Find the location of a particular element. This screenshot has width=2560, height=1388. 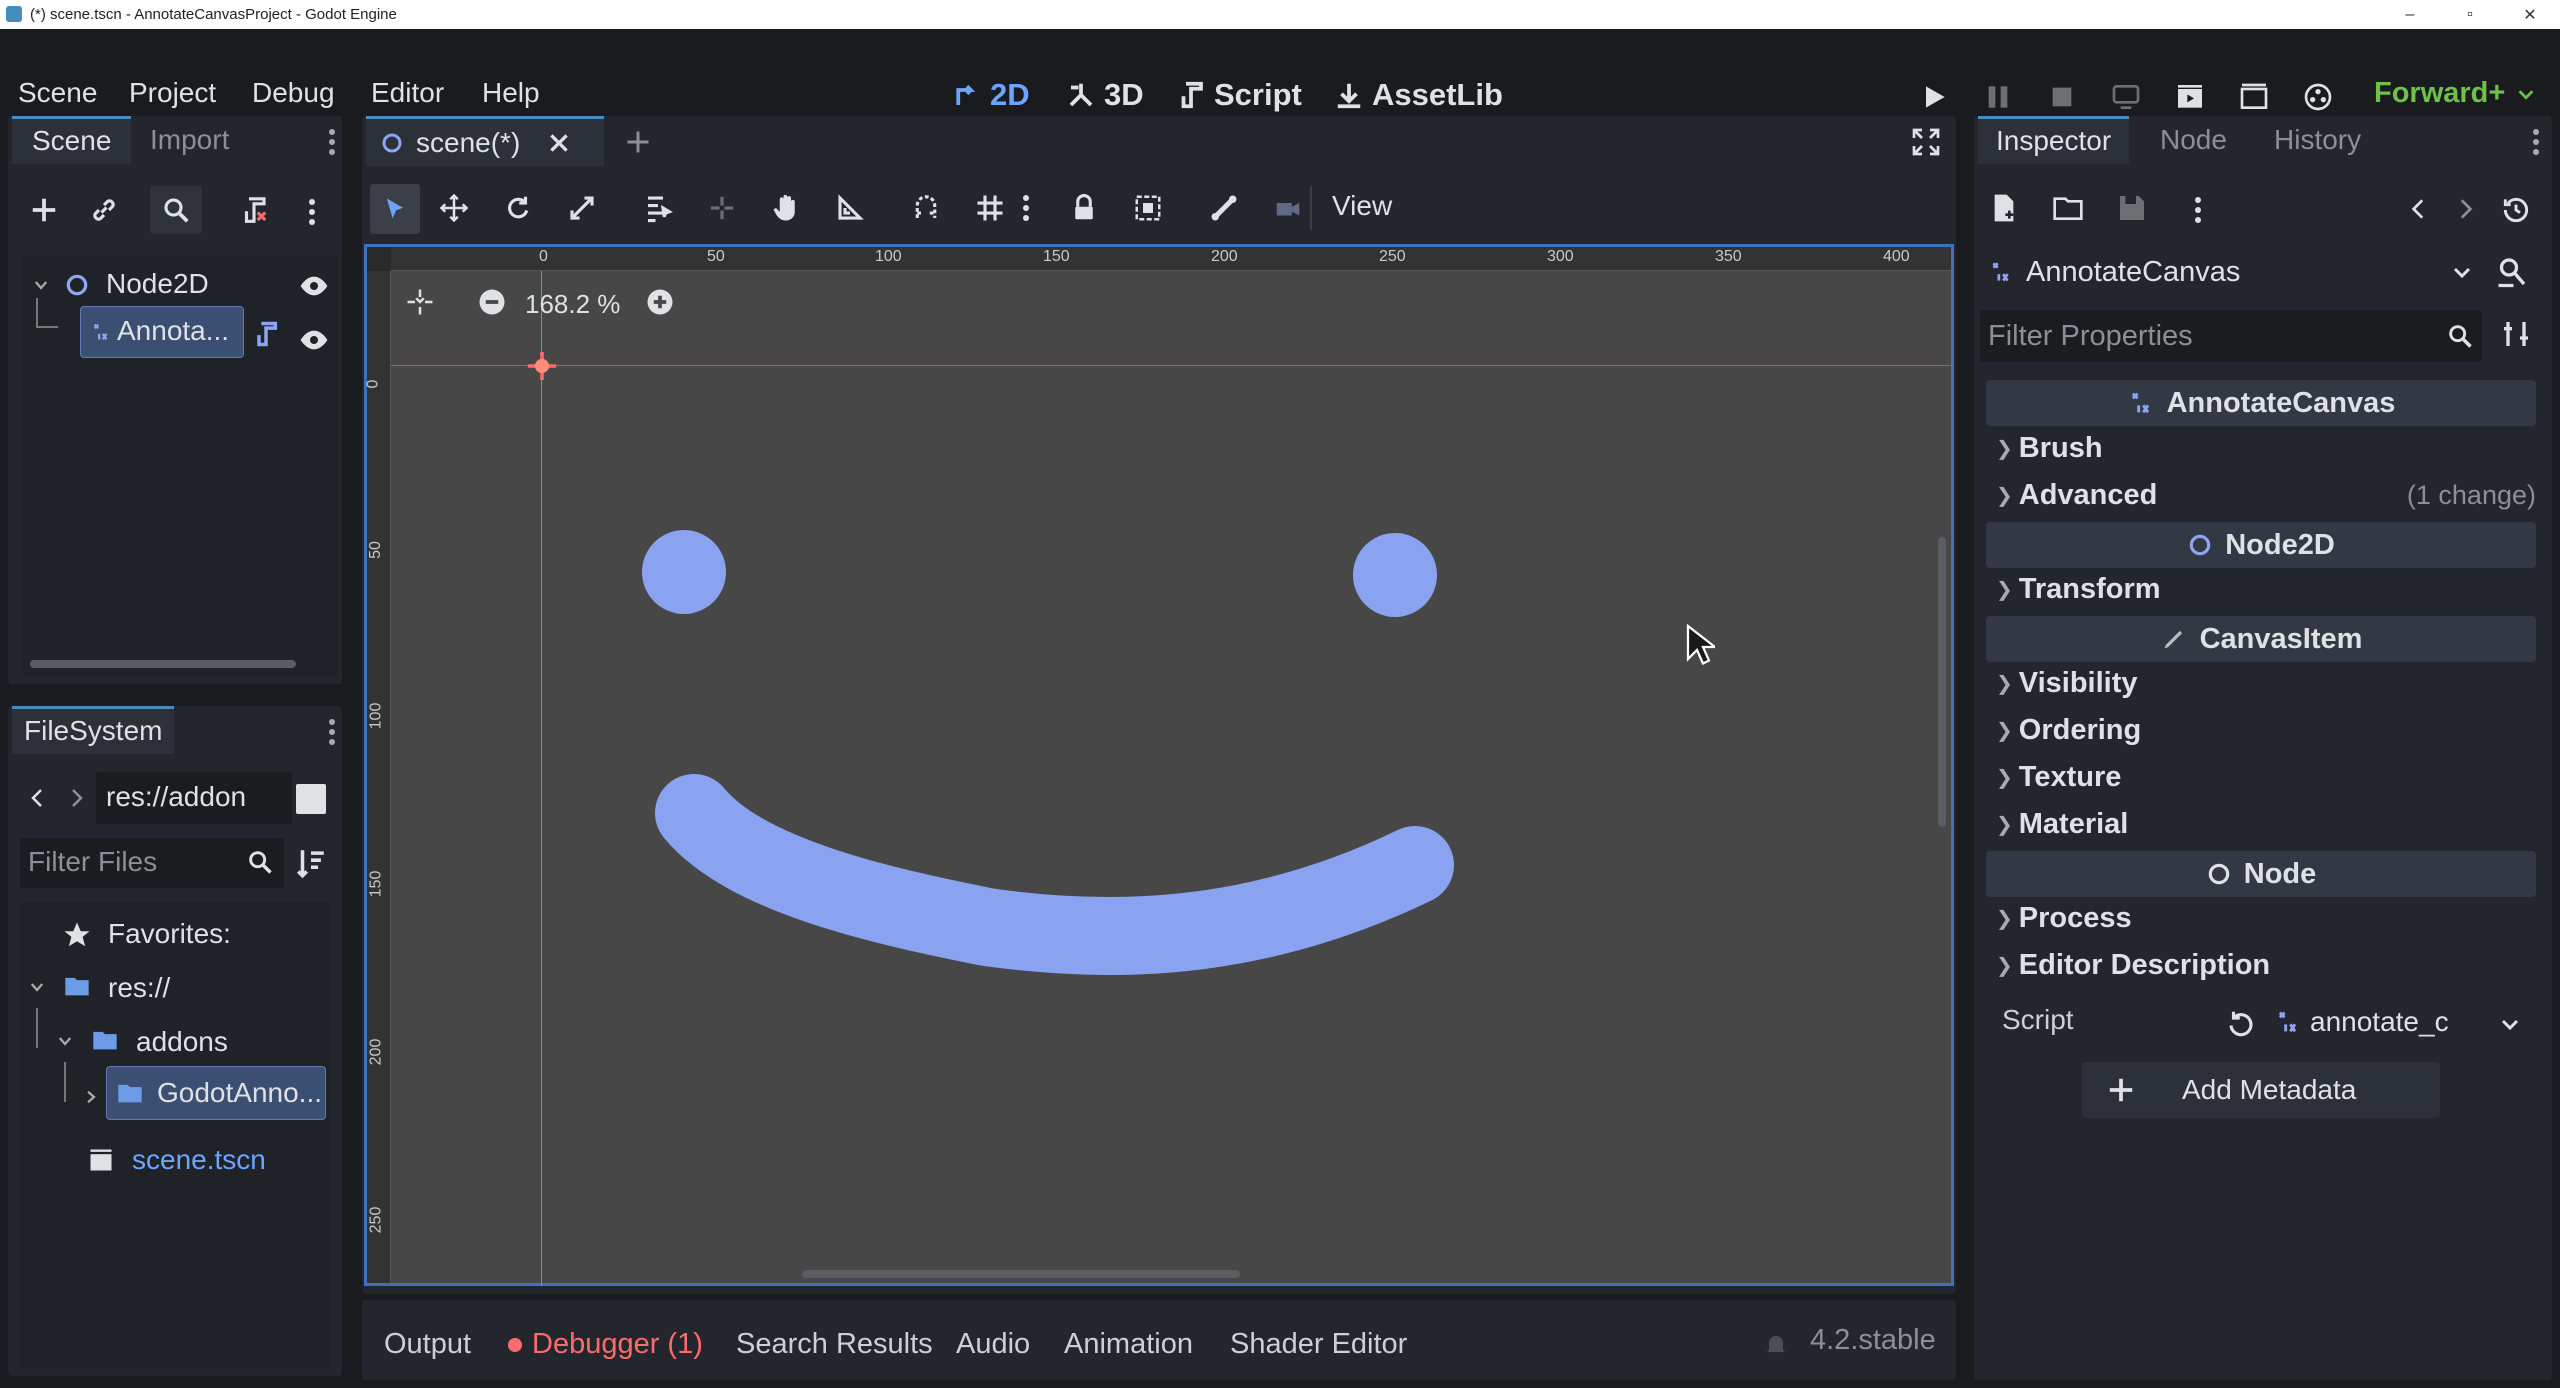

bottom-tab-search-results: Search Results is located at coordinates (834, 1344).